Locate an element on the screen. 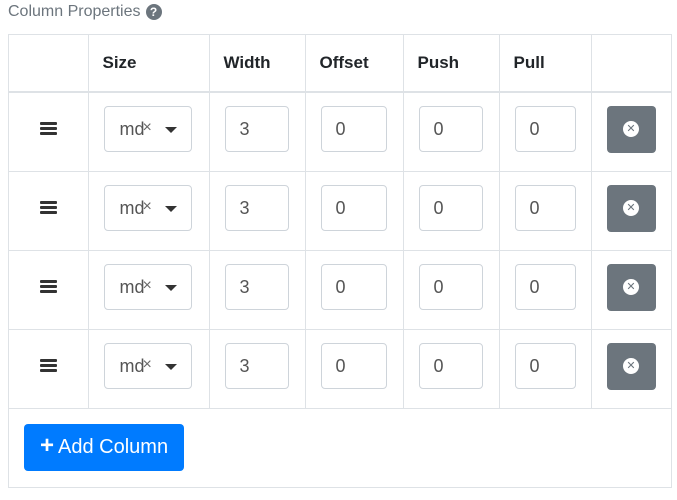 The image size is (677, 500). header-width: Width is located at coordinates (257, 64).